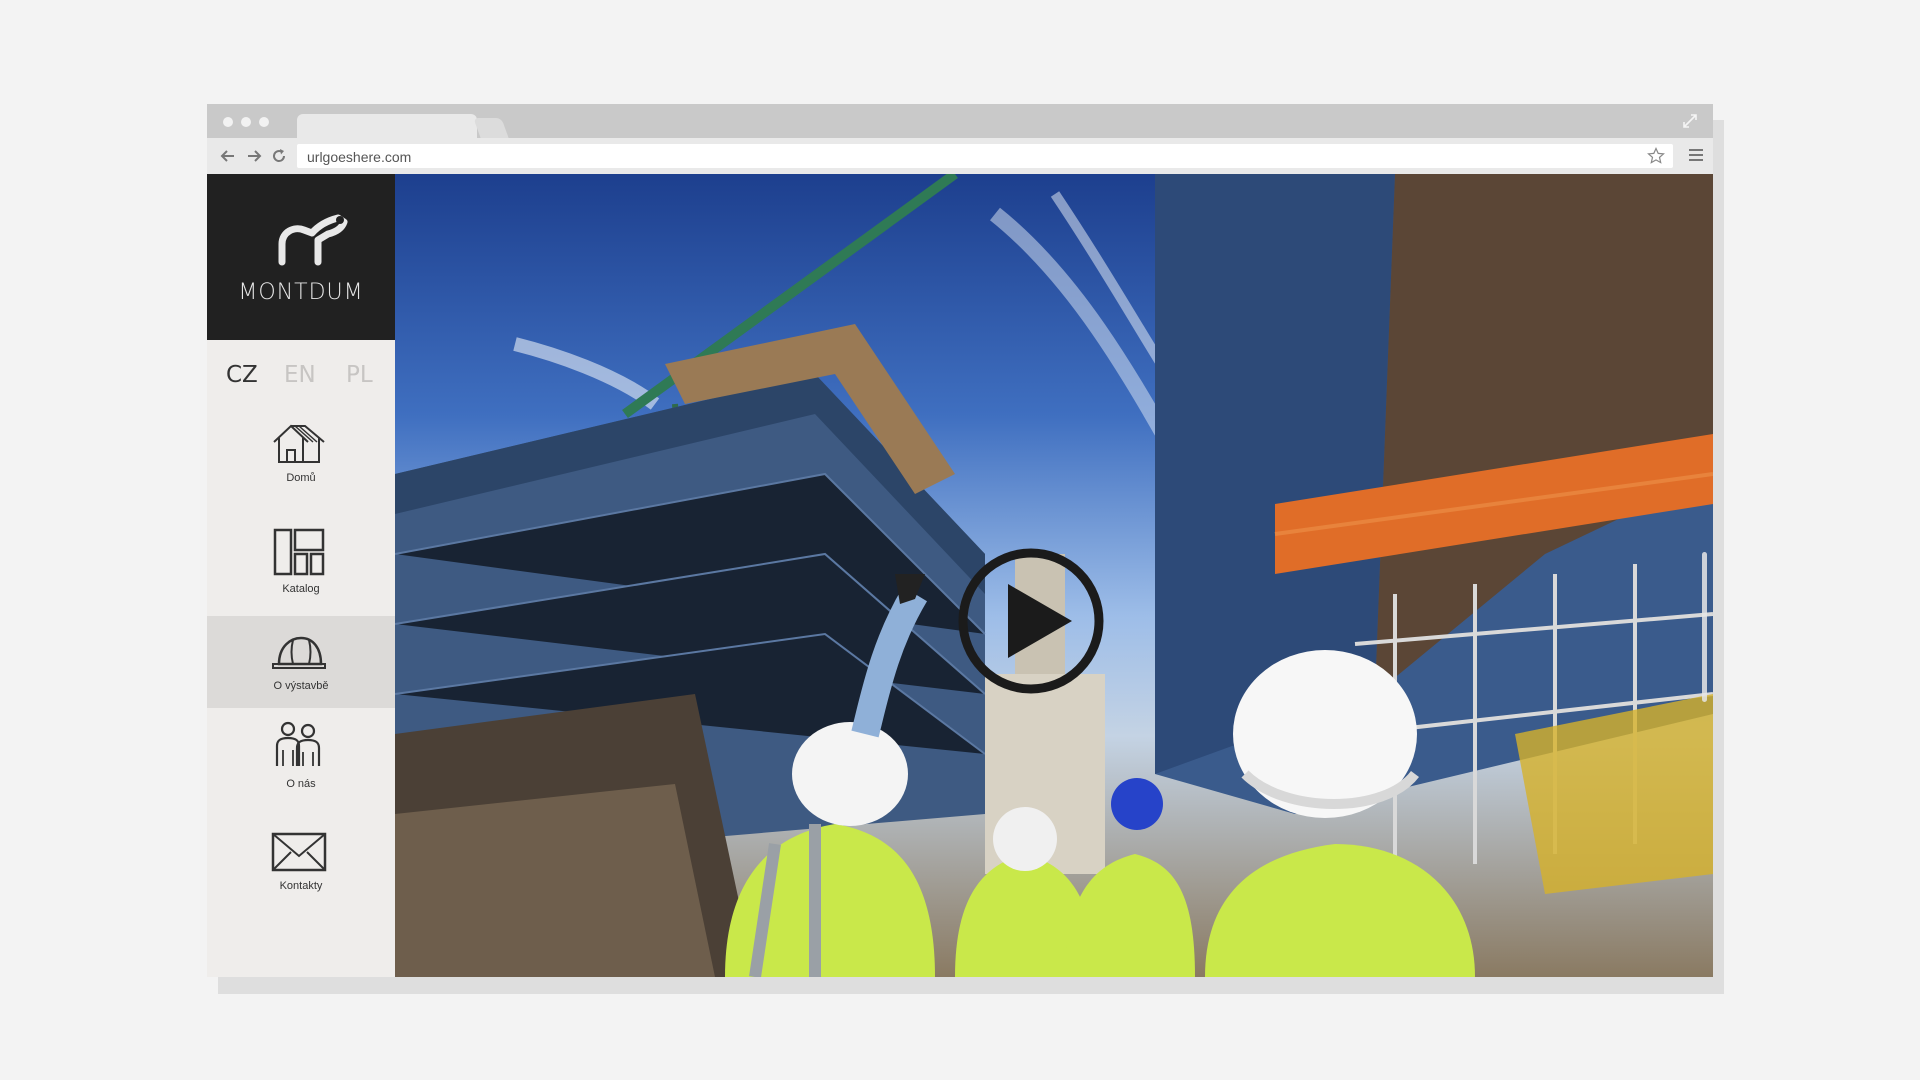  What do you see at coordinates (359, 375) in the screenshot?
I see `lang-pl: PL` at bounding box center [359, 375].